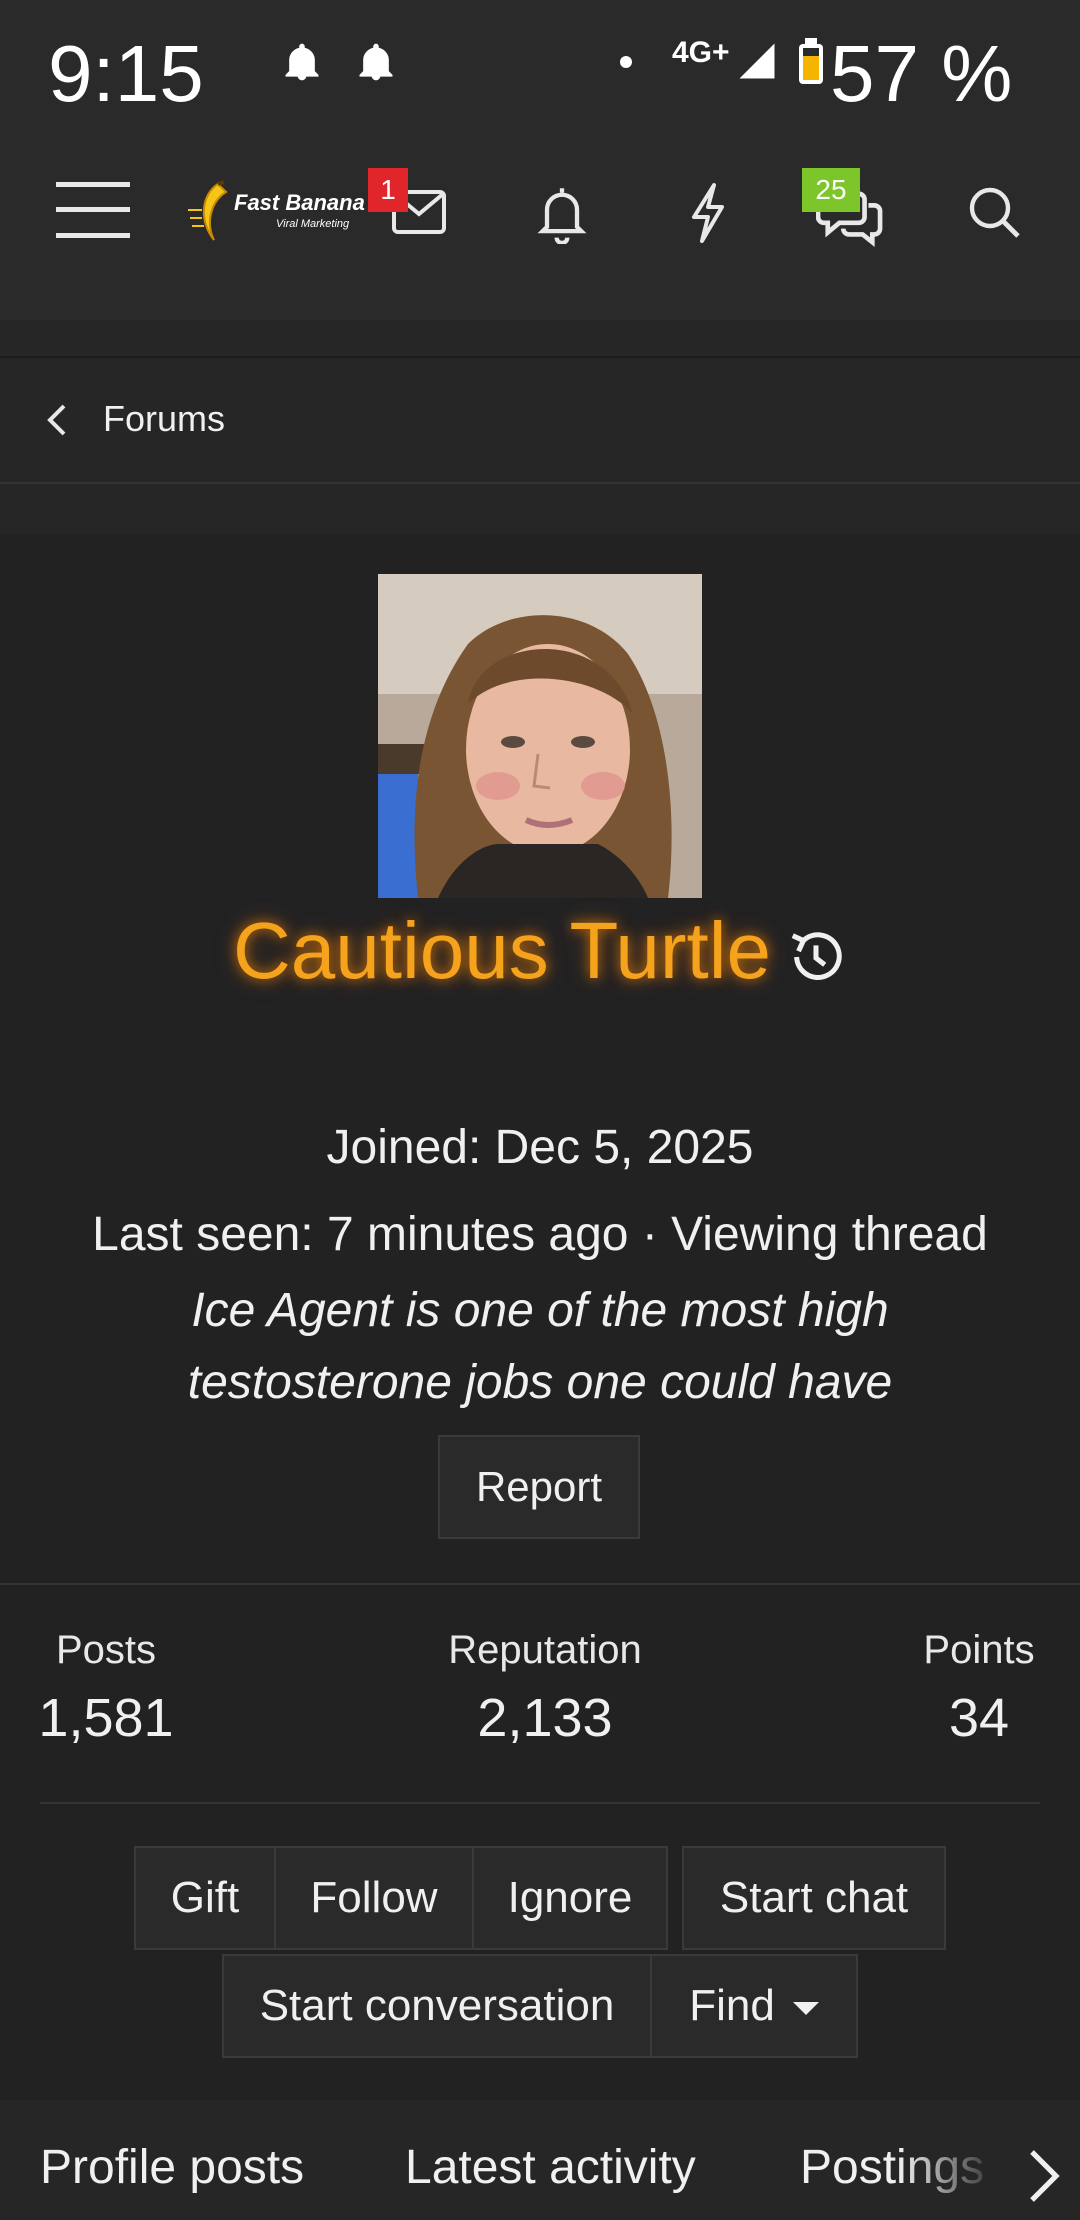  I want to click on avatar-image, so click(540, 736).